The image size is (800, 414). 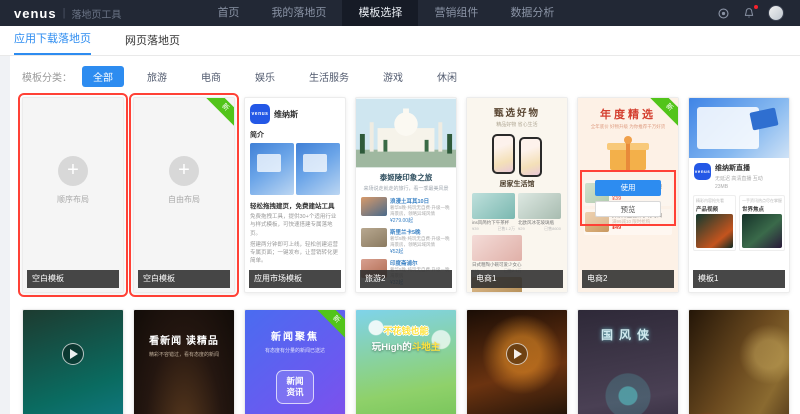 I want to click on card-footer-label: 模板1, so click(x=739, y=279).